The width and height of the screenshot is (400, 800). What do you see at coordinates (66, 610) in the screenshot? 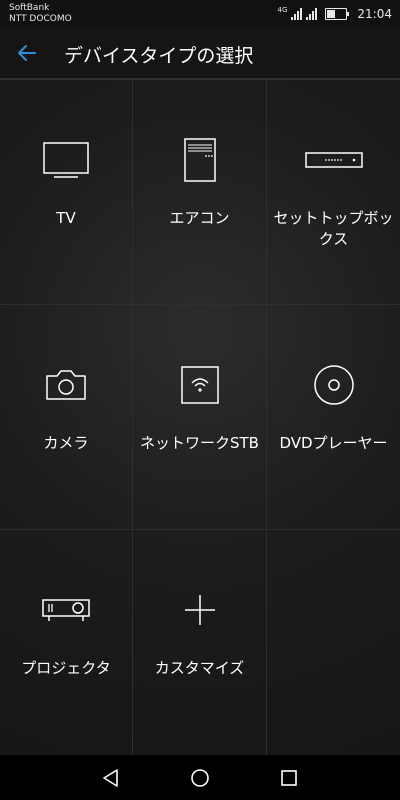
I see `projector-icon` at bounding box center [66, 610].